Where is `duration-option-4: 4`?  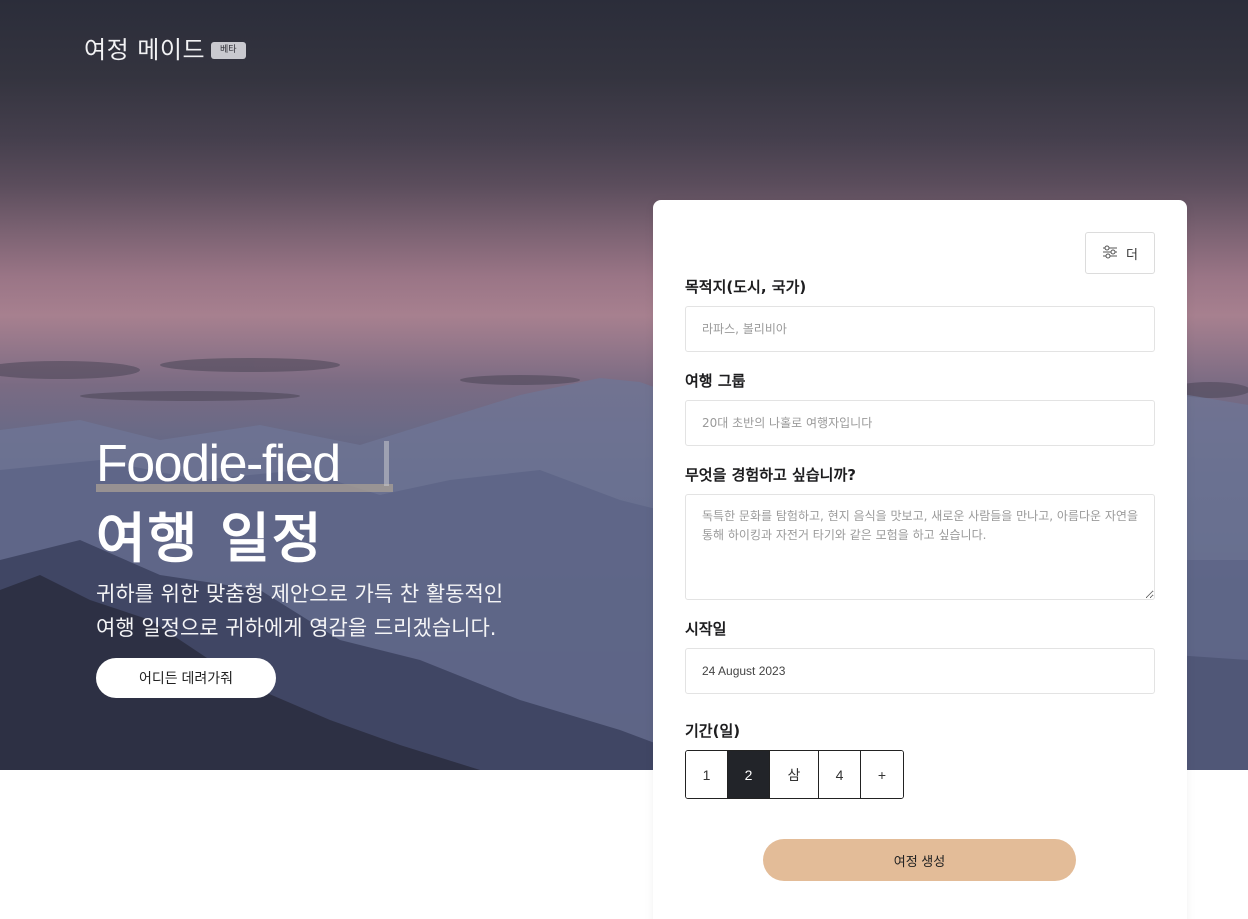
duration-option-4: 4 is located at coordinates (840, 774).